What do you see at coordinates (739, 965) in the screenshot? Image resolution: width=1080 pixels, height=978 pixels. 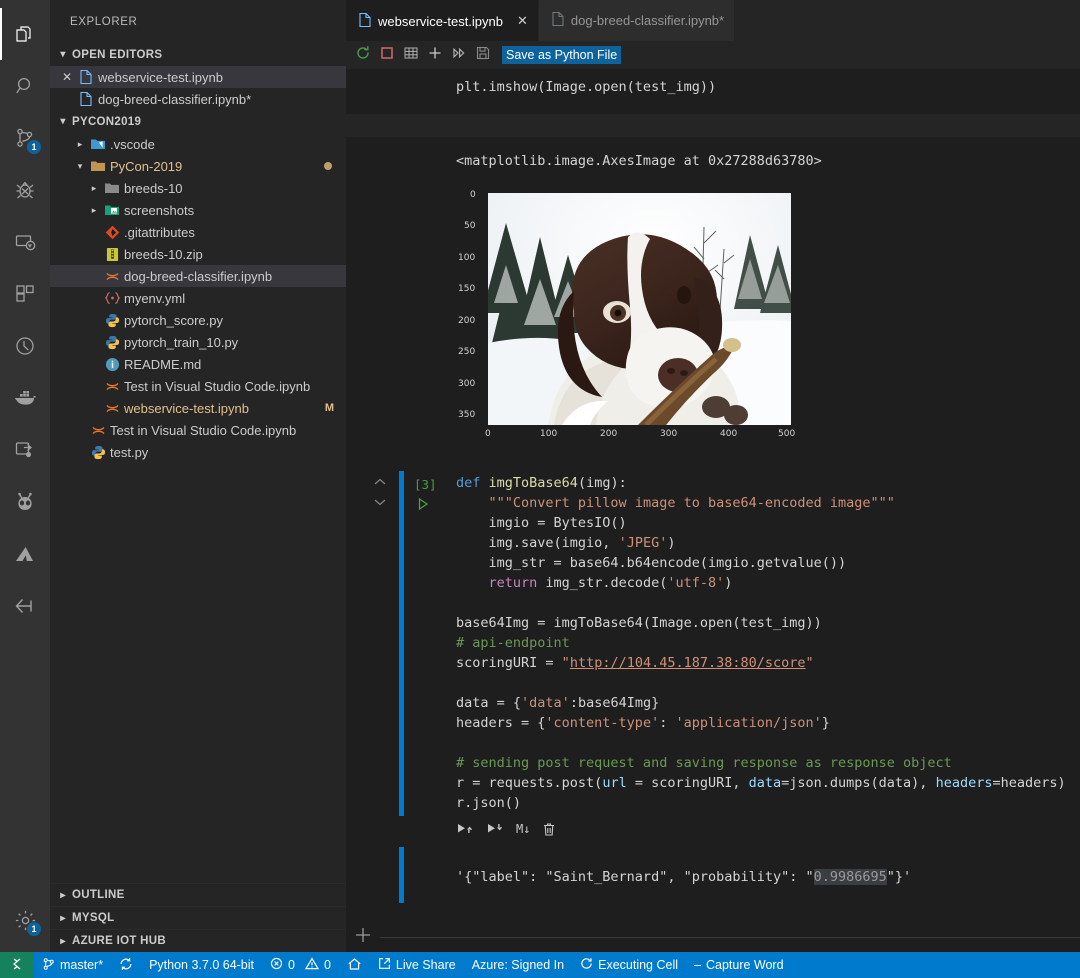 I see `status-capture-word: – Capture Word` at bounding box center [739, 965].